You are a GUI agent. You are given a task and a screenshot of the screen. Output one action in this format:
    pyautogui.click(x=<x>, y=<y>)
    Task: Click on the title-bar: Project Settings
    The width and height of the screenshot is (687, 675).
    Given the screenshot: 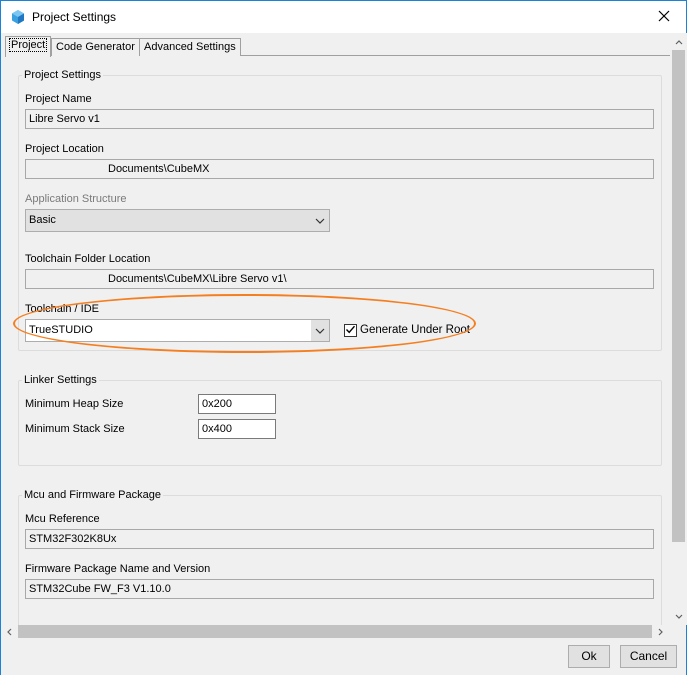 What is the action you would take?
    pyautogui.click(x=343, y=17)
    